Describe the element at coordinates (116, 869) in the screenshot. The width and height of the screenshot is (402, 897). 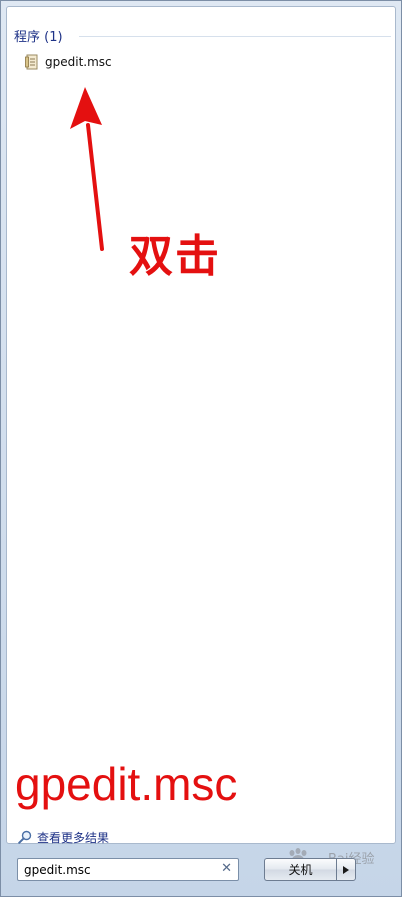
I see `search-input` at that location.